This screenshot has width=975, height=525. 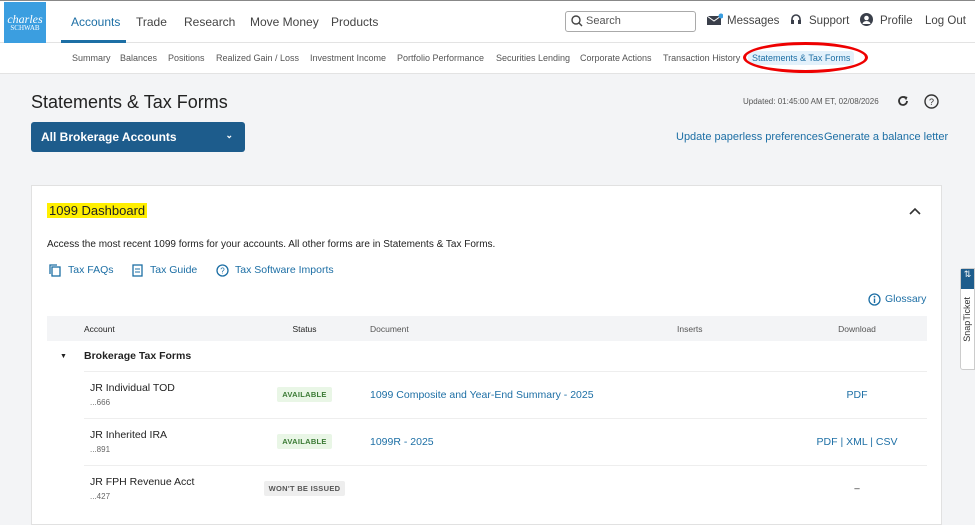 I want to click on chevron-down-icon: ⌄, so click(x=229, y=135).